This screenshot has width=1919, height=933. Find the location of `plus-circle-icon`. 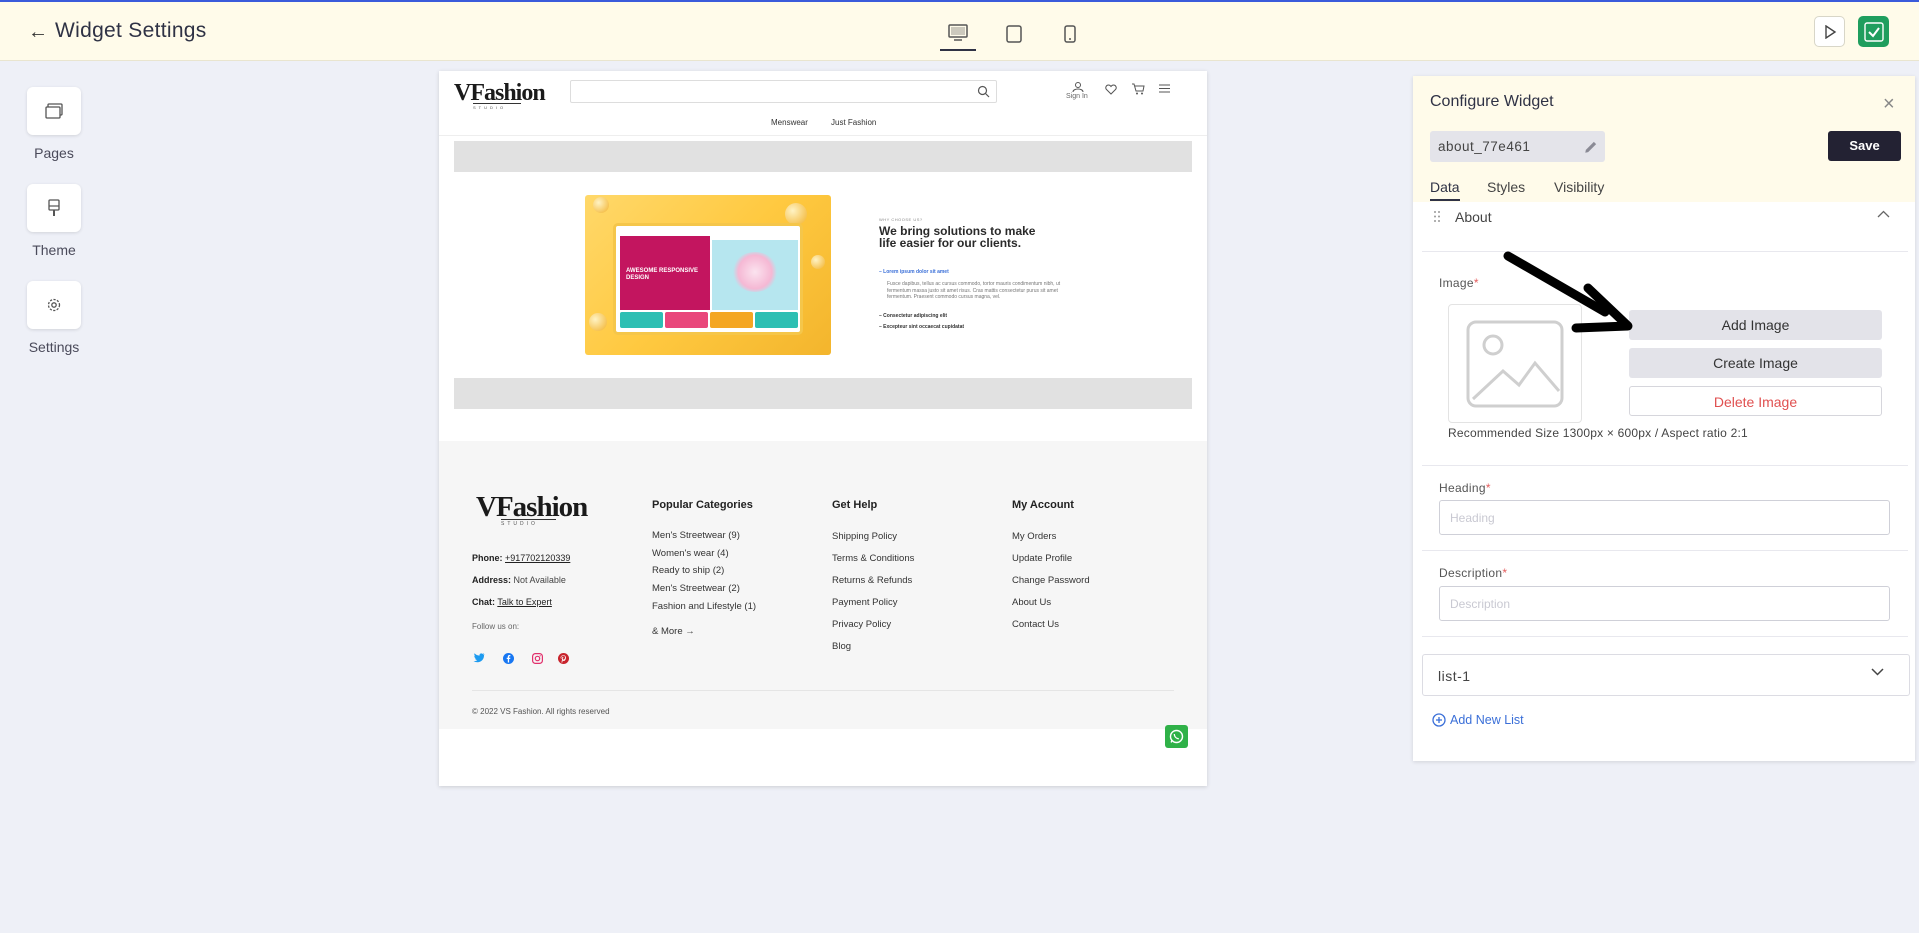

plus-circle-icon is located at coordinates (1439, 720).